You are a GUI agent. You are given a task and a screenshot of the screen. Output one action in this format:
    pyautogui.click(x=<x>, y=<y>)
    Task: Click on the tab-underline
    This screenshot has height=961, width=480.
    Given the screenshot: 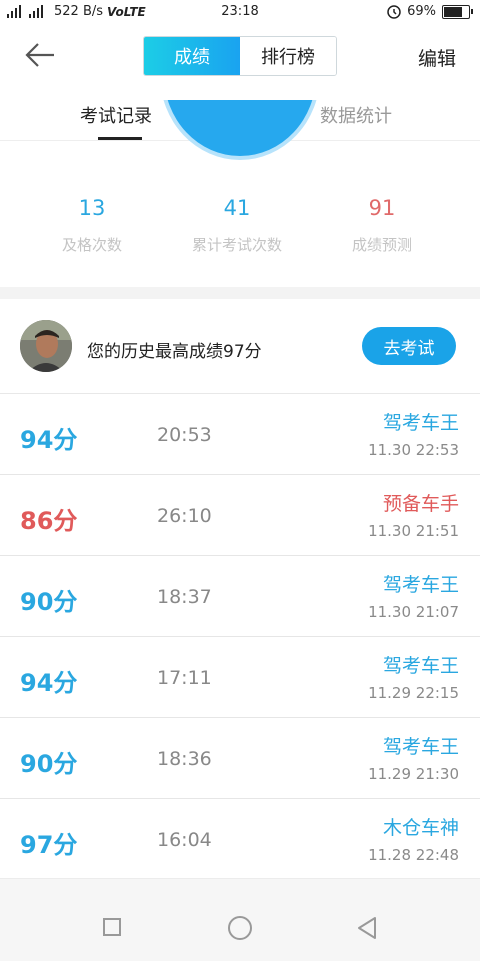 What is the action you would take?
    pyautogui.click(x=120, y=138)
    